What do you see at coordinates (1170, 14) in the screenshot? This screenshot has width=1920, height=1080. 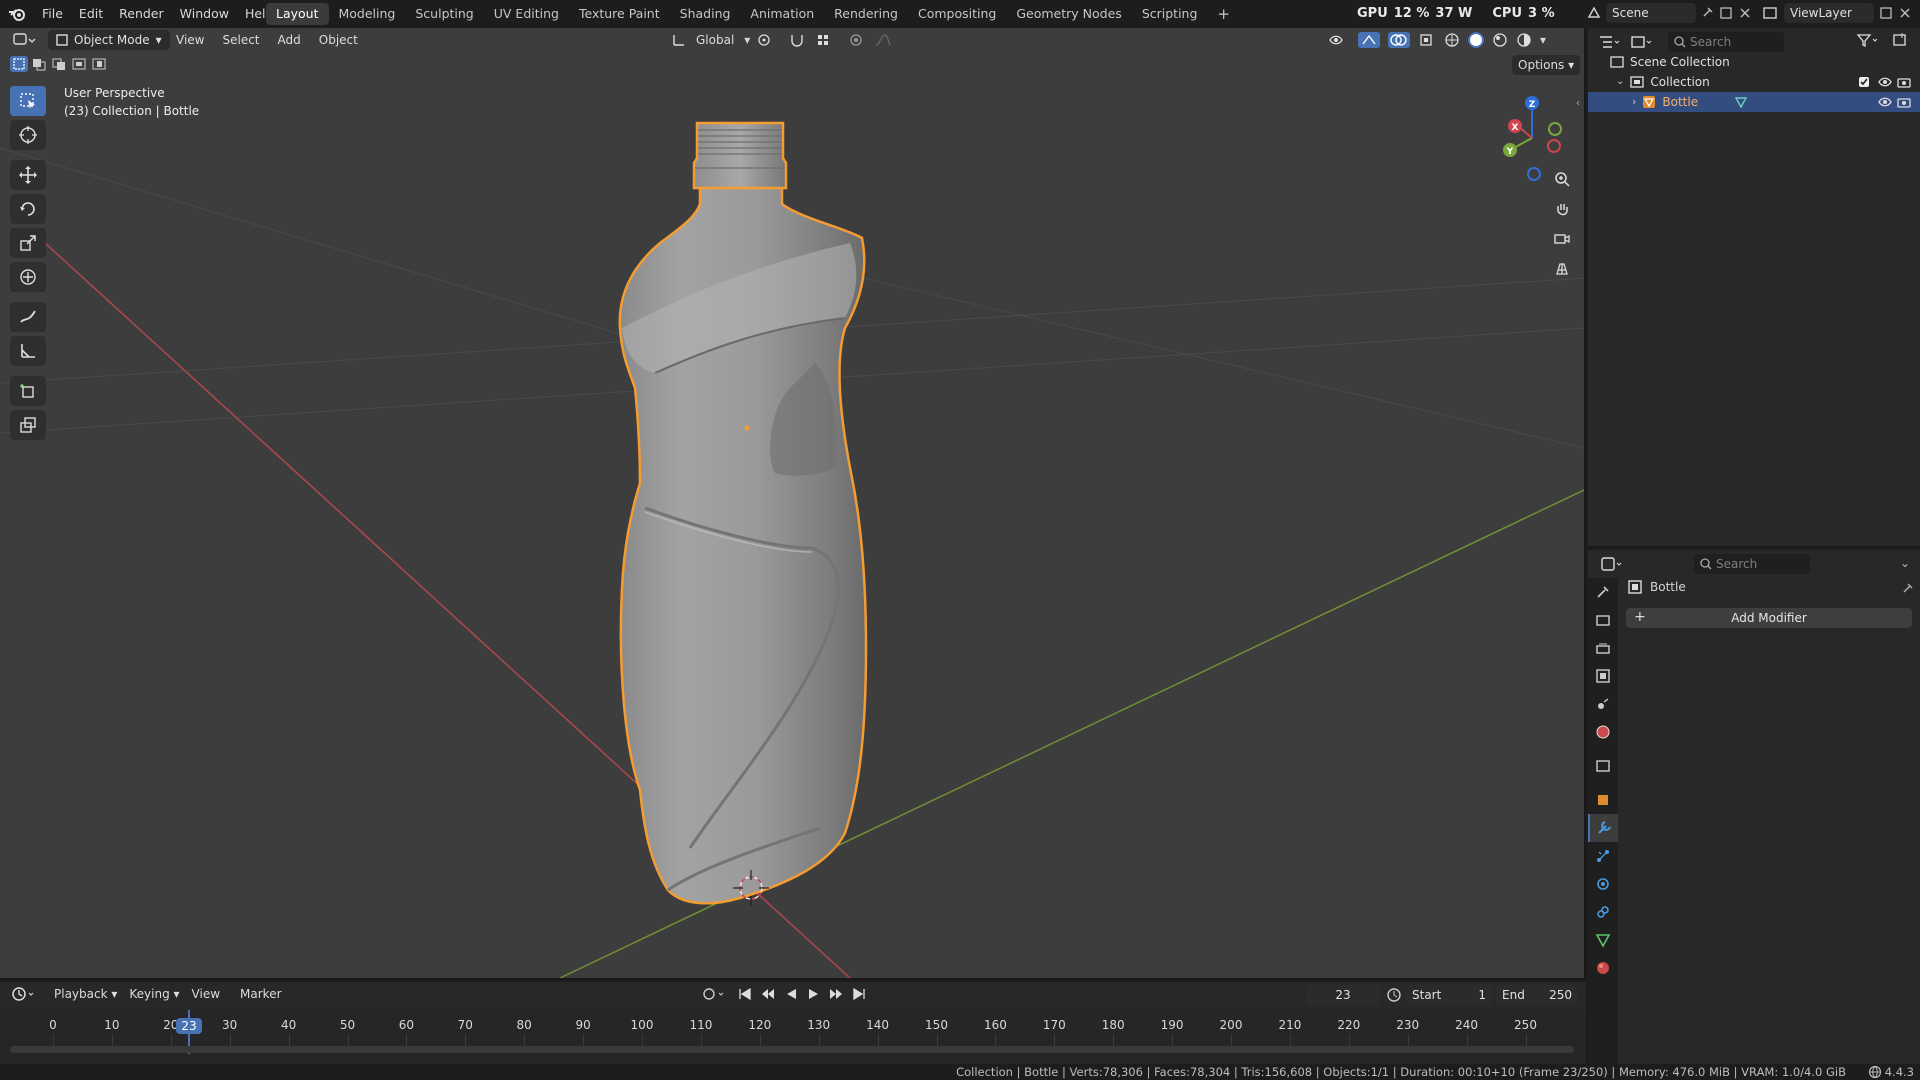 I see `tab-scripting: Scripting` at bounding box center [1170, 14].